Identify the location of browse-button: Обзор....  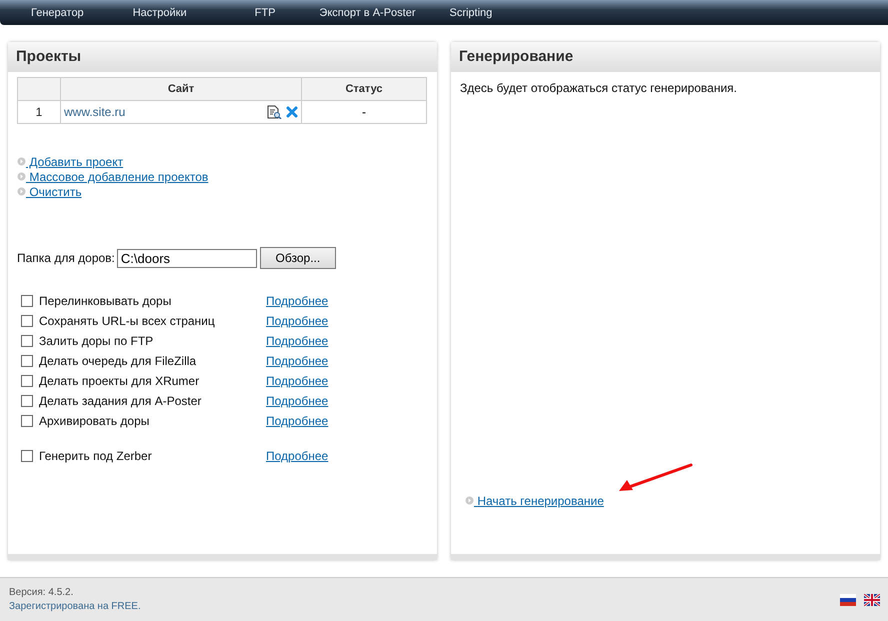
(298, 258).